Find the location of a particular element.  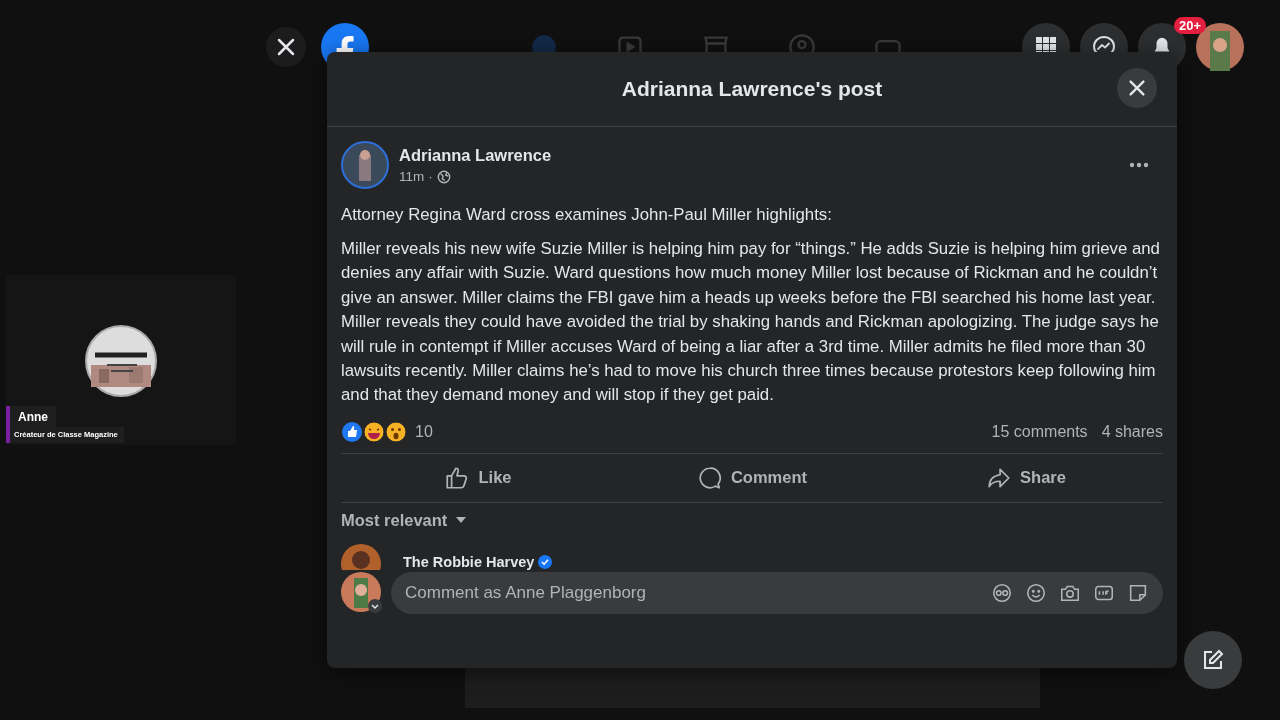

edit-icon is located at coordinates (1213, 660).